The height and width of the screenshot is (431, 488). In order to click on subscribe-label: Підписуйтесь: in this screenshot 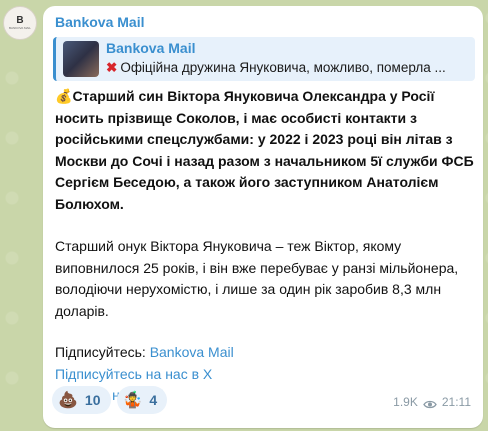, I will do `click(102, 352)`.